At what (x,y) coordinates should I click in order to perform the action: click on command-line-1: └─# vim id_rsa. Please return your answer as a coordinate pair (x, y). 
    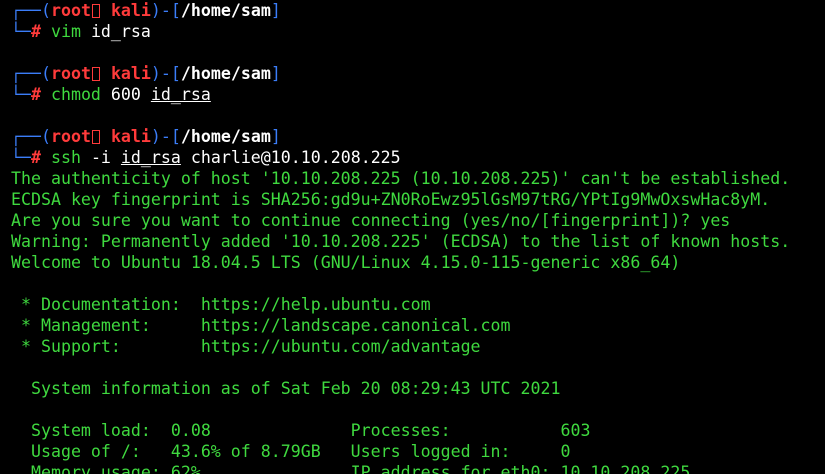
    Looking at the image, I should click on (81, 31).